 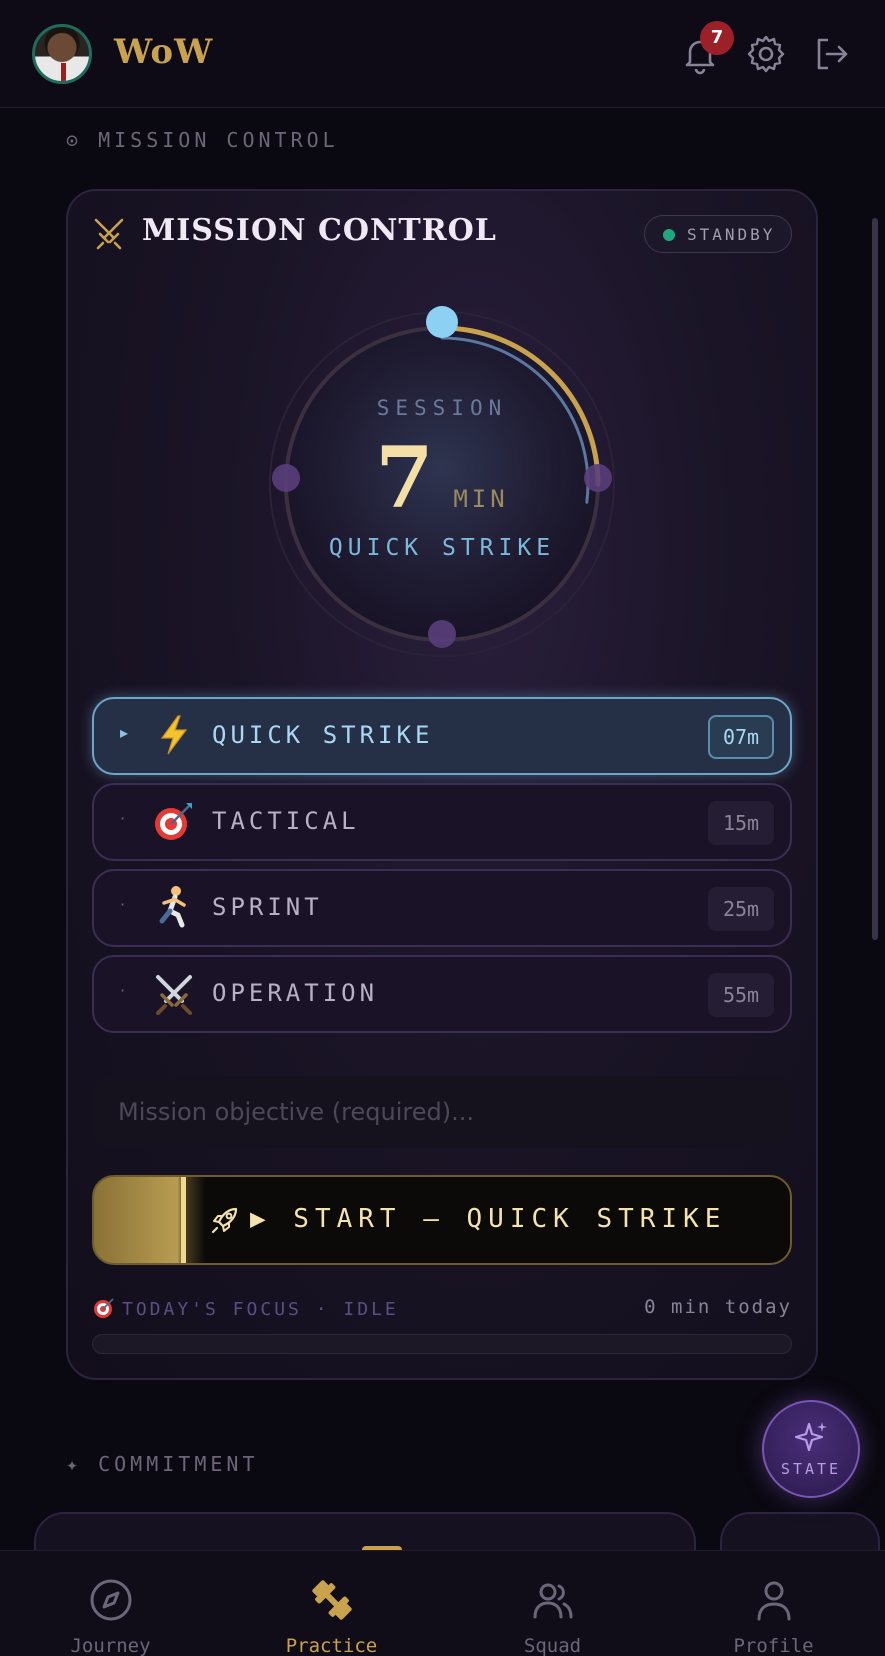 What do you see at coordinates (832, 54) in the screenshot?
I see `logout-icon` at bounding box center [832, 54].